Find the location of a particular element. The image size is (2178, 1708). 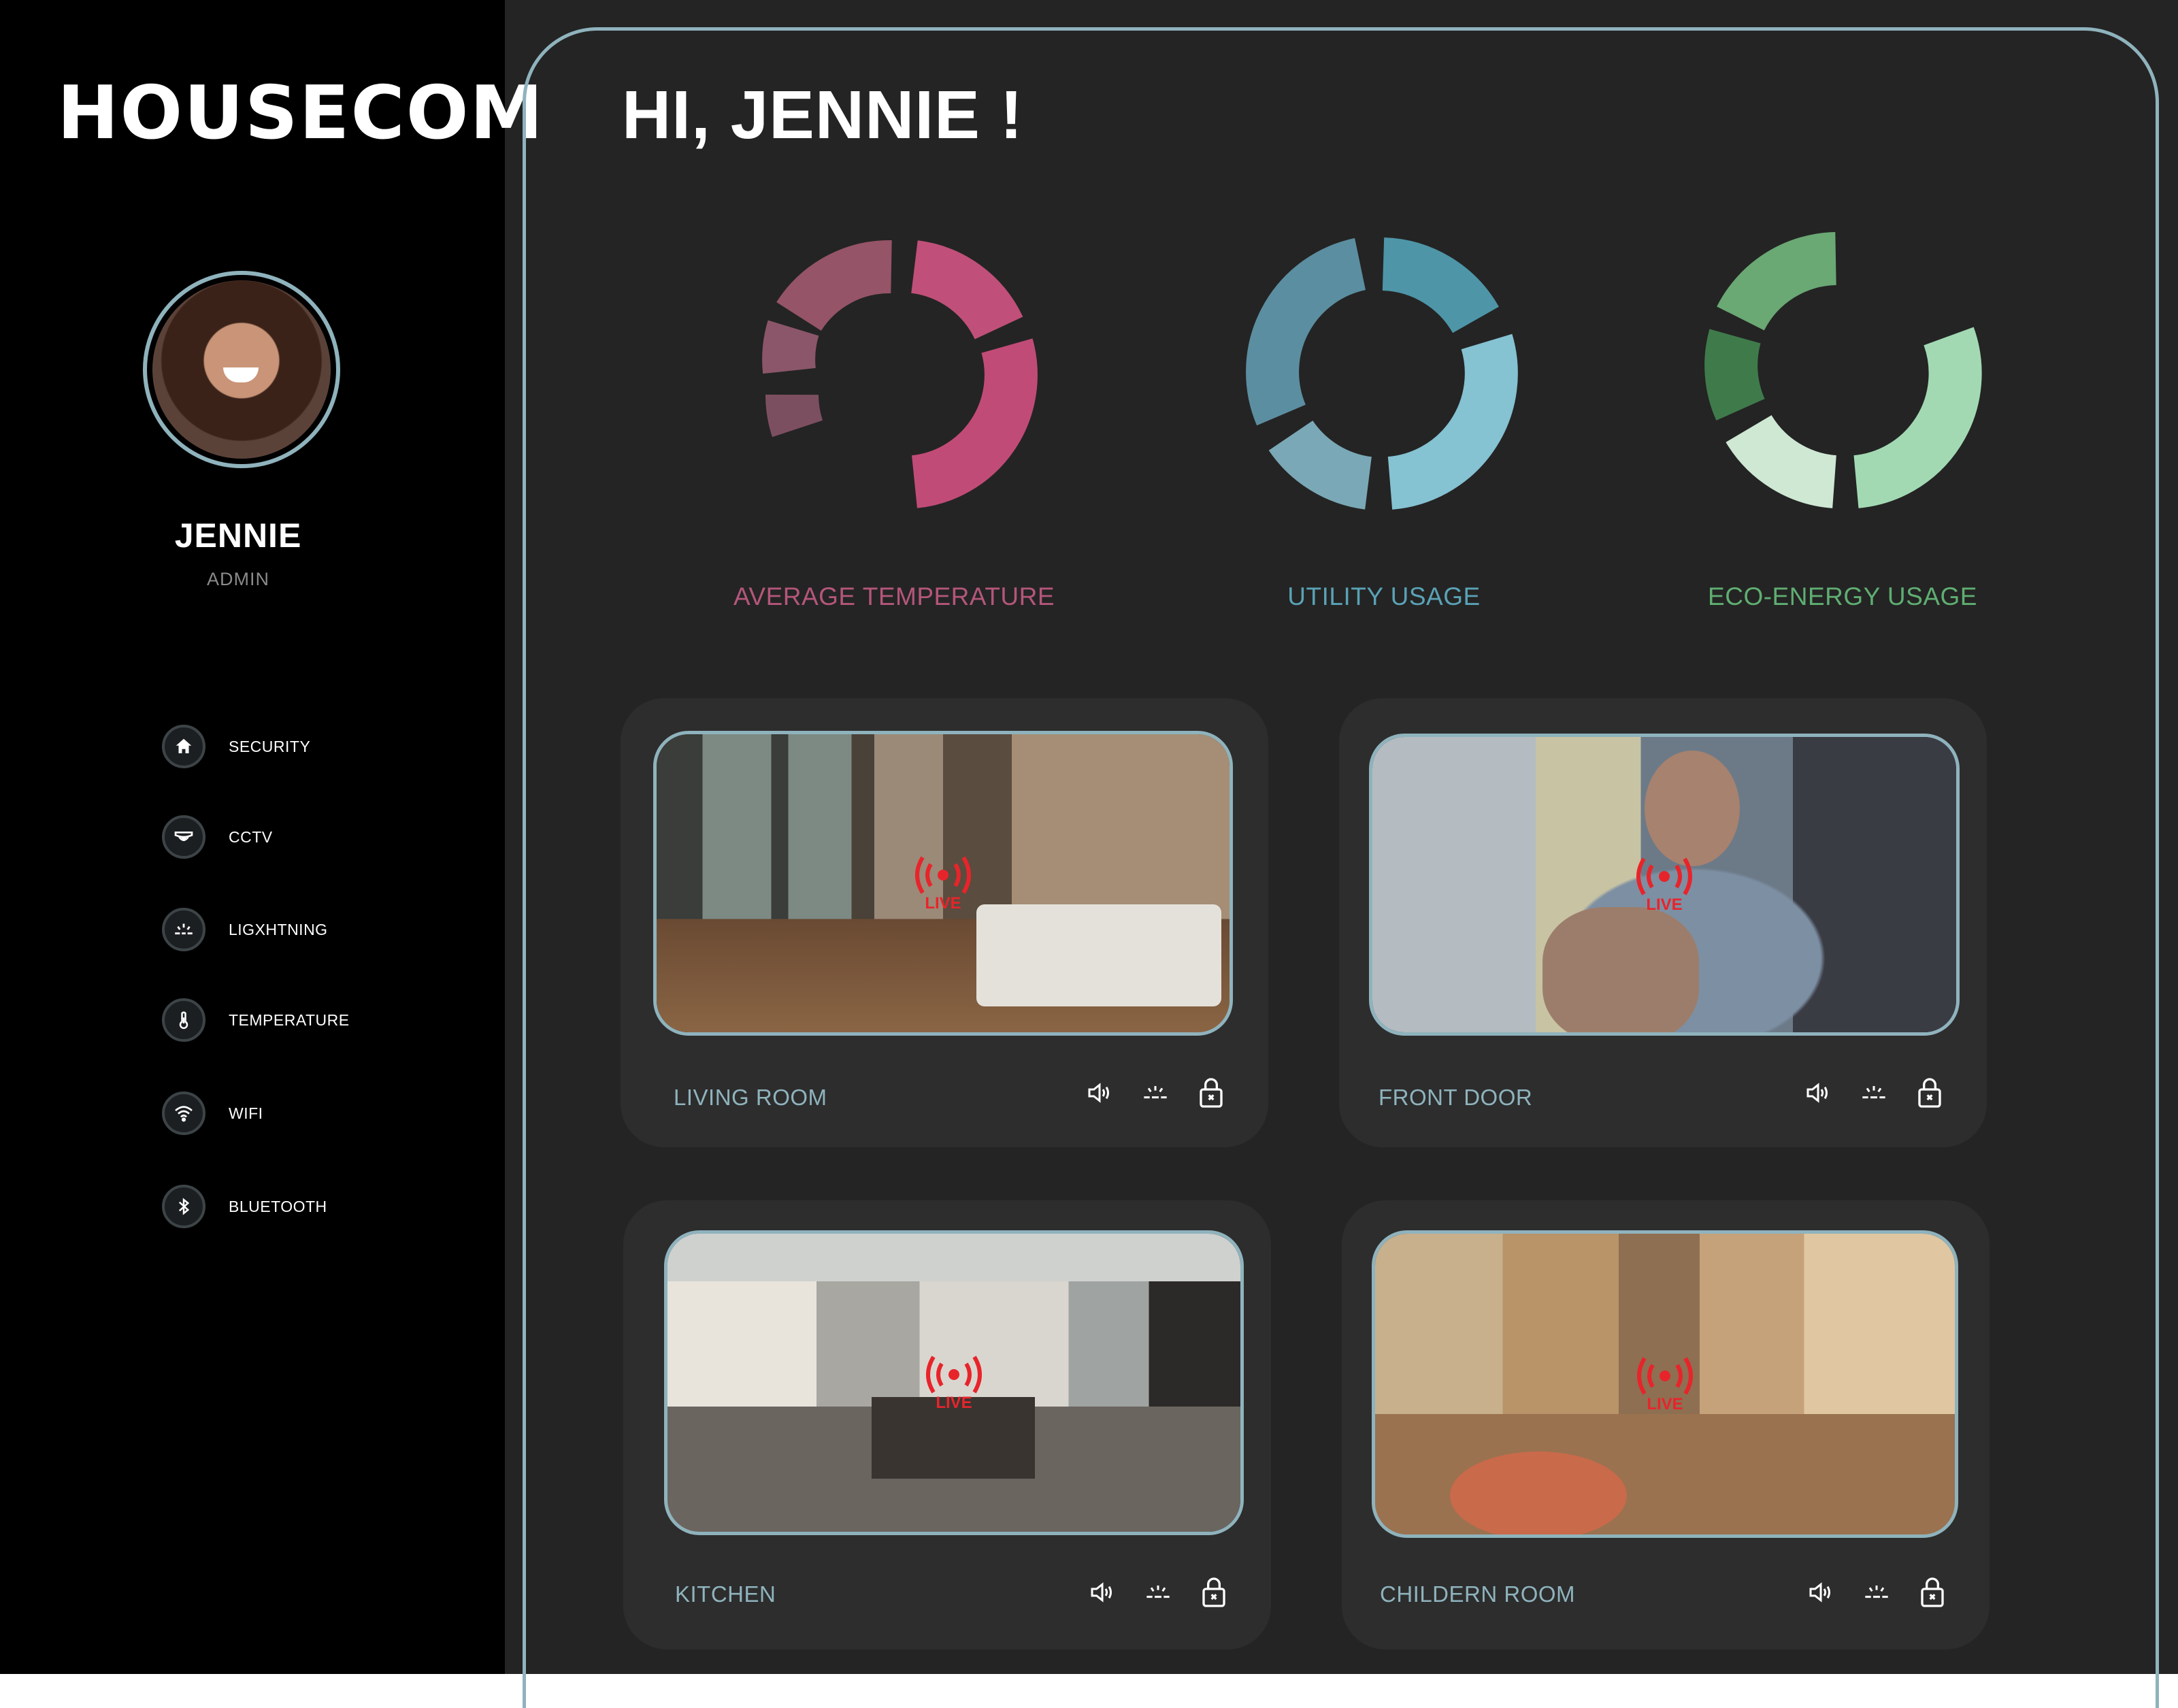

camera-feed-children-room: LIVE is located at coordinates (1665, 1384).